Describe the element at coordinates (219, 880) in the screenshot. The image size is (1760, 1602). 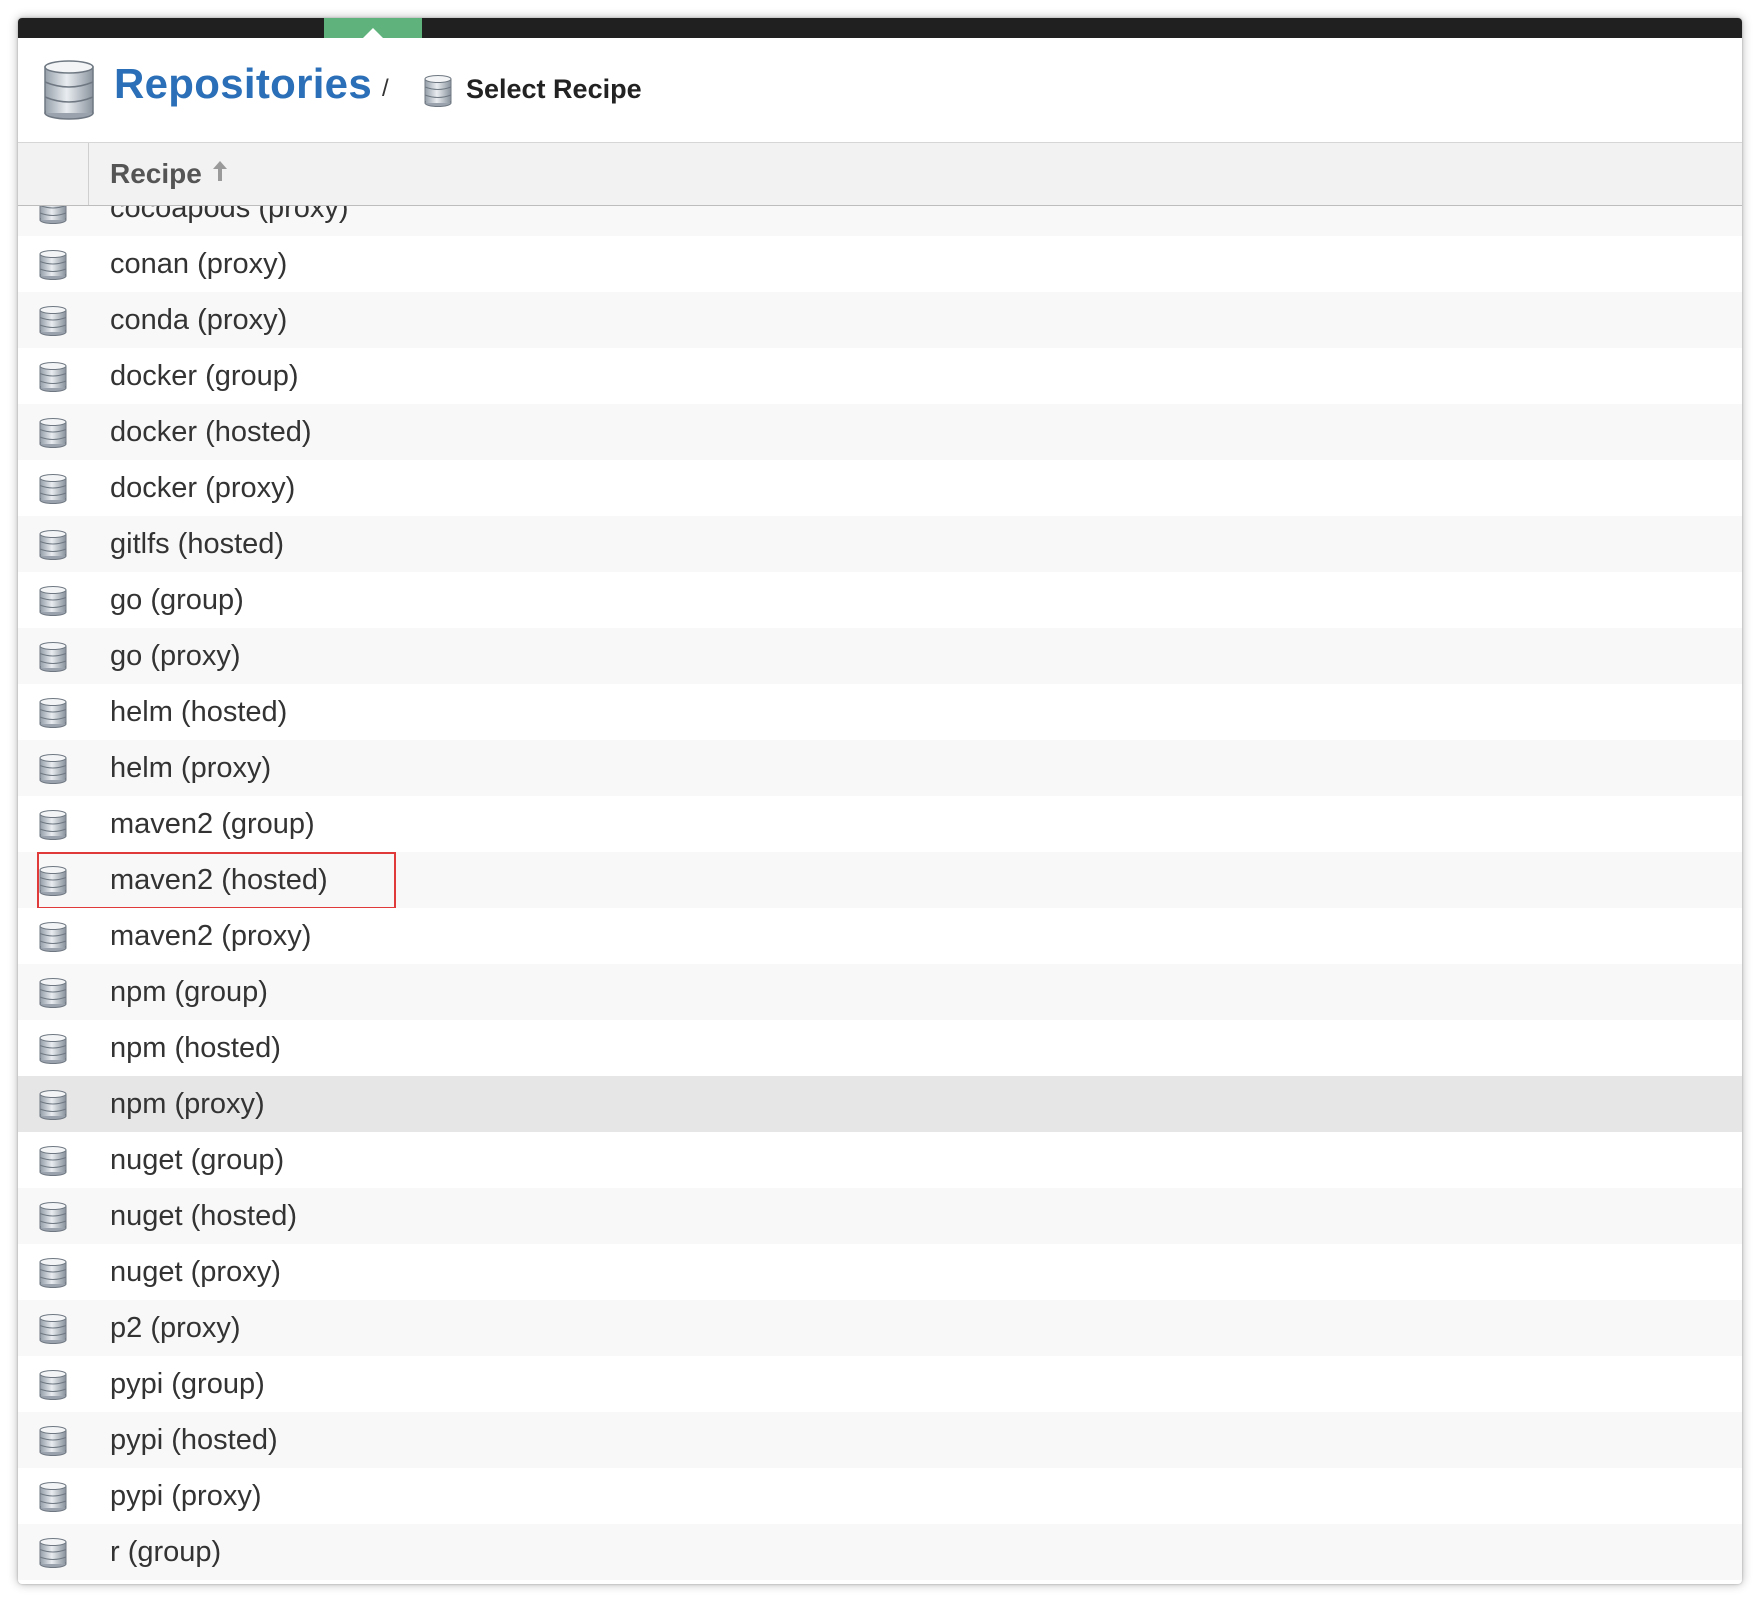
I see `recipe-label: maven2 (hosted)` at that location.